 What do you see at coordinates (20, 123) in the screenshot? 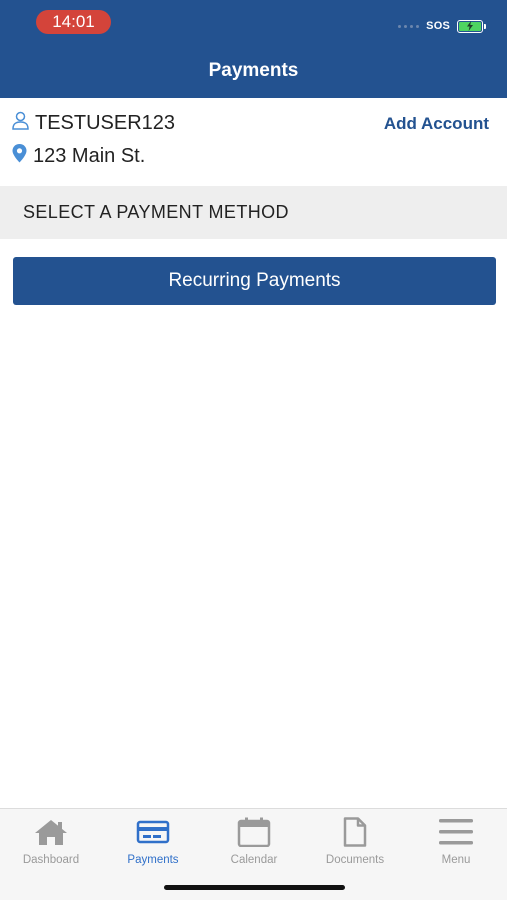
I see `user-icon` at bounding box center [20, 123].